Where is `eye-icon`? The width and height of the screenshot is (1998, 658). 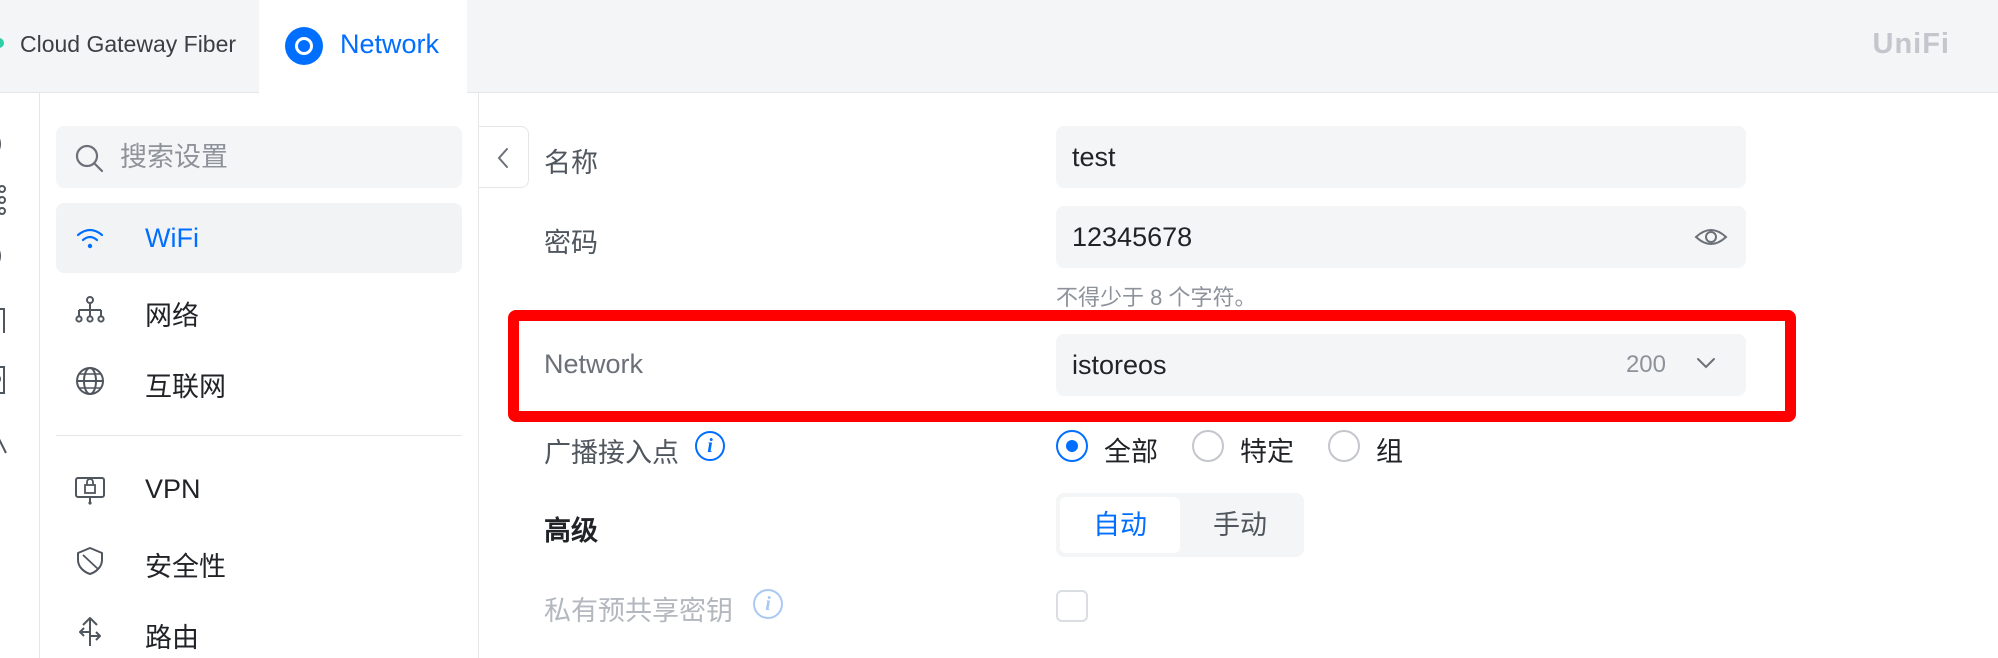
eye-icon is located at coordinates (1711, 237).